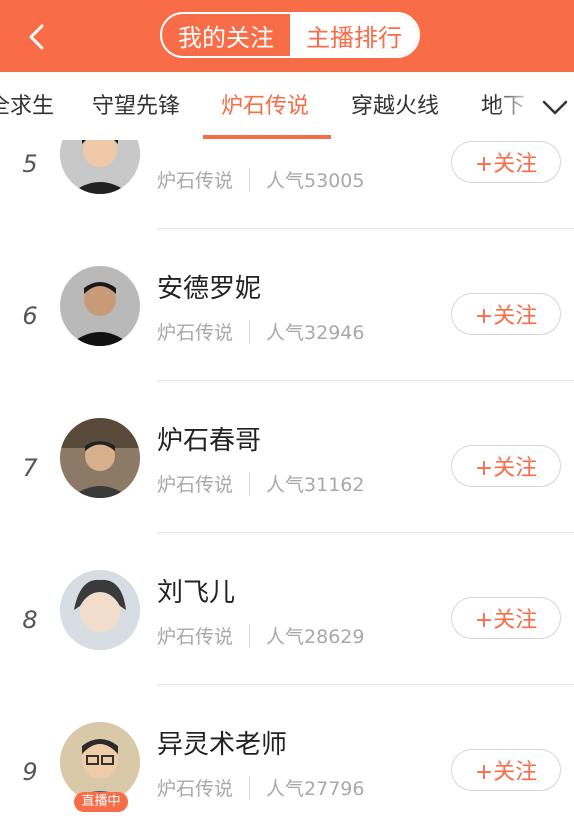 The image size is (574, 833). I want to click on streamer-meta: 炉石传说 人气32946, so click(260, 331).